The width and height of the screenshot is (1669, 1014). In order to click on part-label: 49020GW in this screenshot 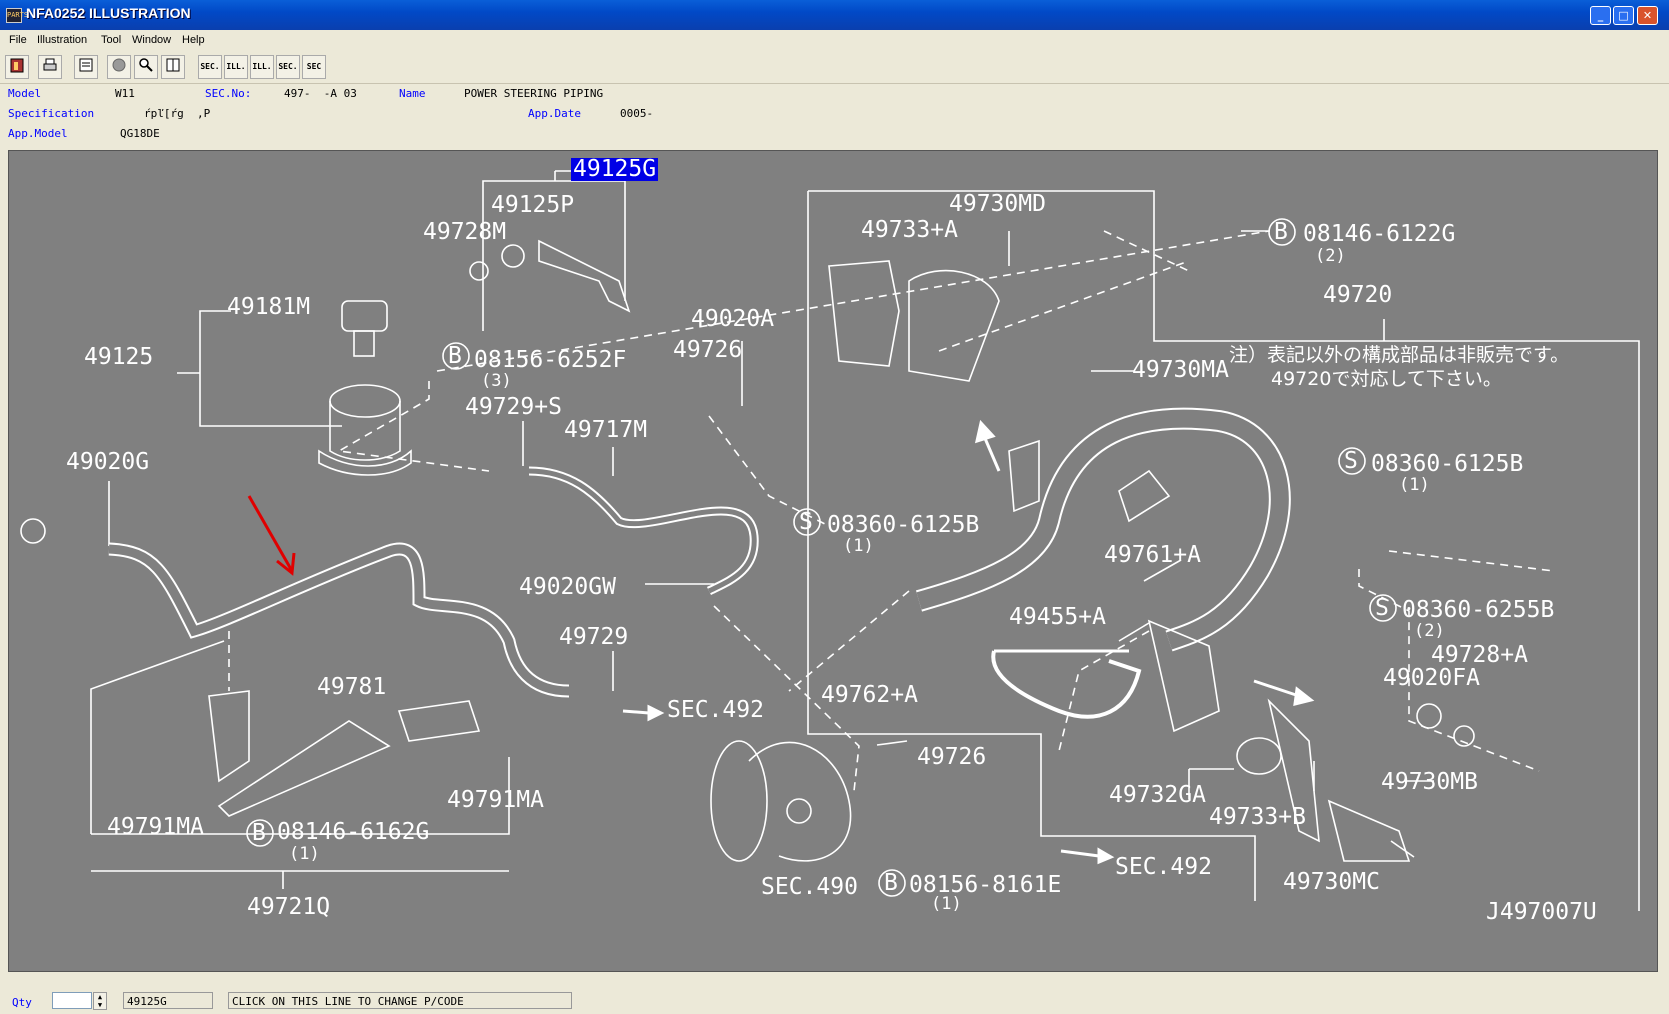, I will do `click(567, 587)`.